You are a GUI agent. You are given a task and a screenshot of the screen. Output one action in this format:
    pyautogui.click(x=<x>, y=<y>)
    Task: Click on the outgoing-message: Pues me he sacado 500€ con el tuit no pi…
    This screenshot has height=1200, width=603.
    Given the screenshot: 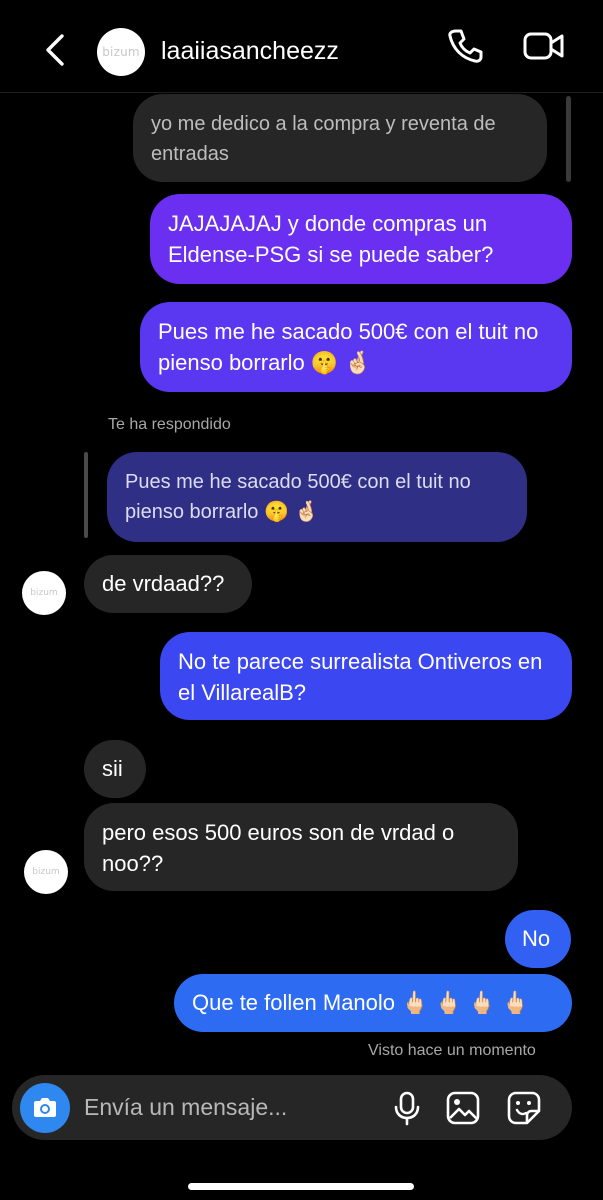 What is the action you would take?
    pyautogui.click(x=356, y=347)
    